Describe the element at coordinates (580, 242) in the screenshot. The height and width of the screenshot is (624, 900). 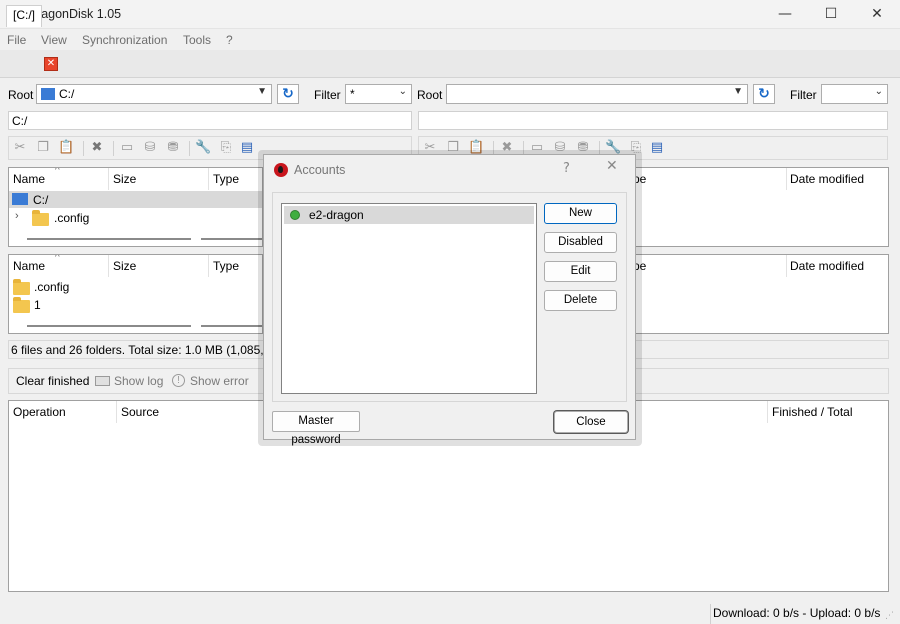
I see `disable-account-button: Disabled` at that location.